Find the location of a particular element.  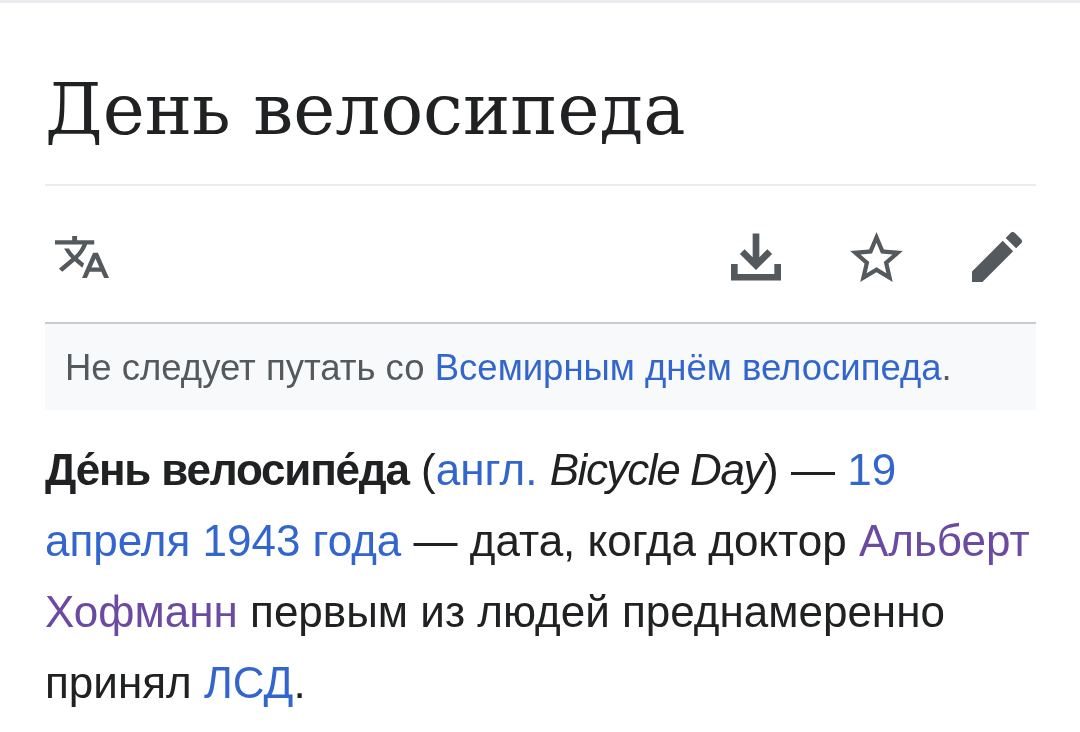

pencil-icon is located at coordinates (997, 256).